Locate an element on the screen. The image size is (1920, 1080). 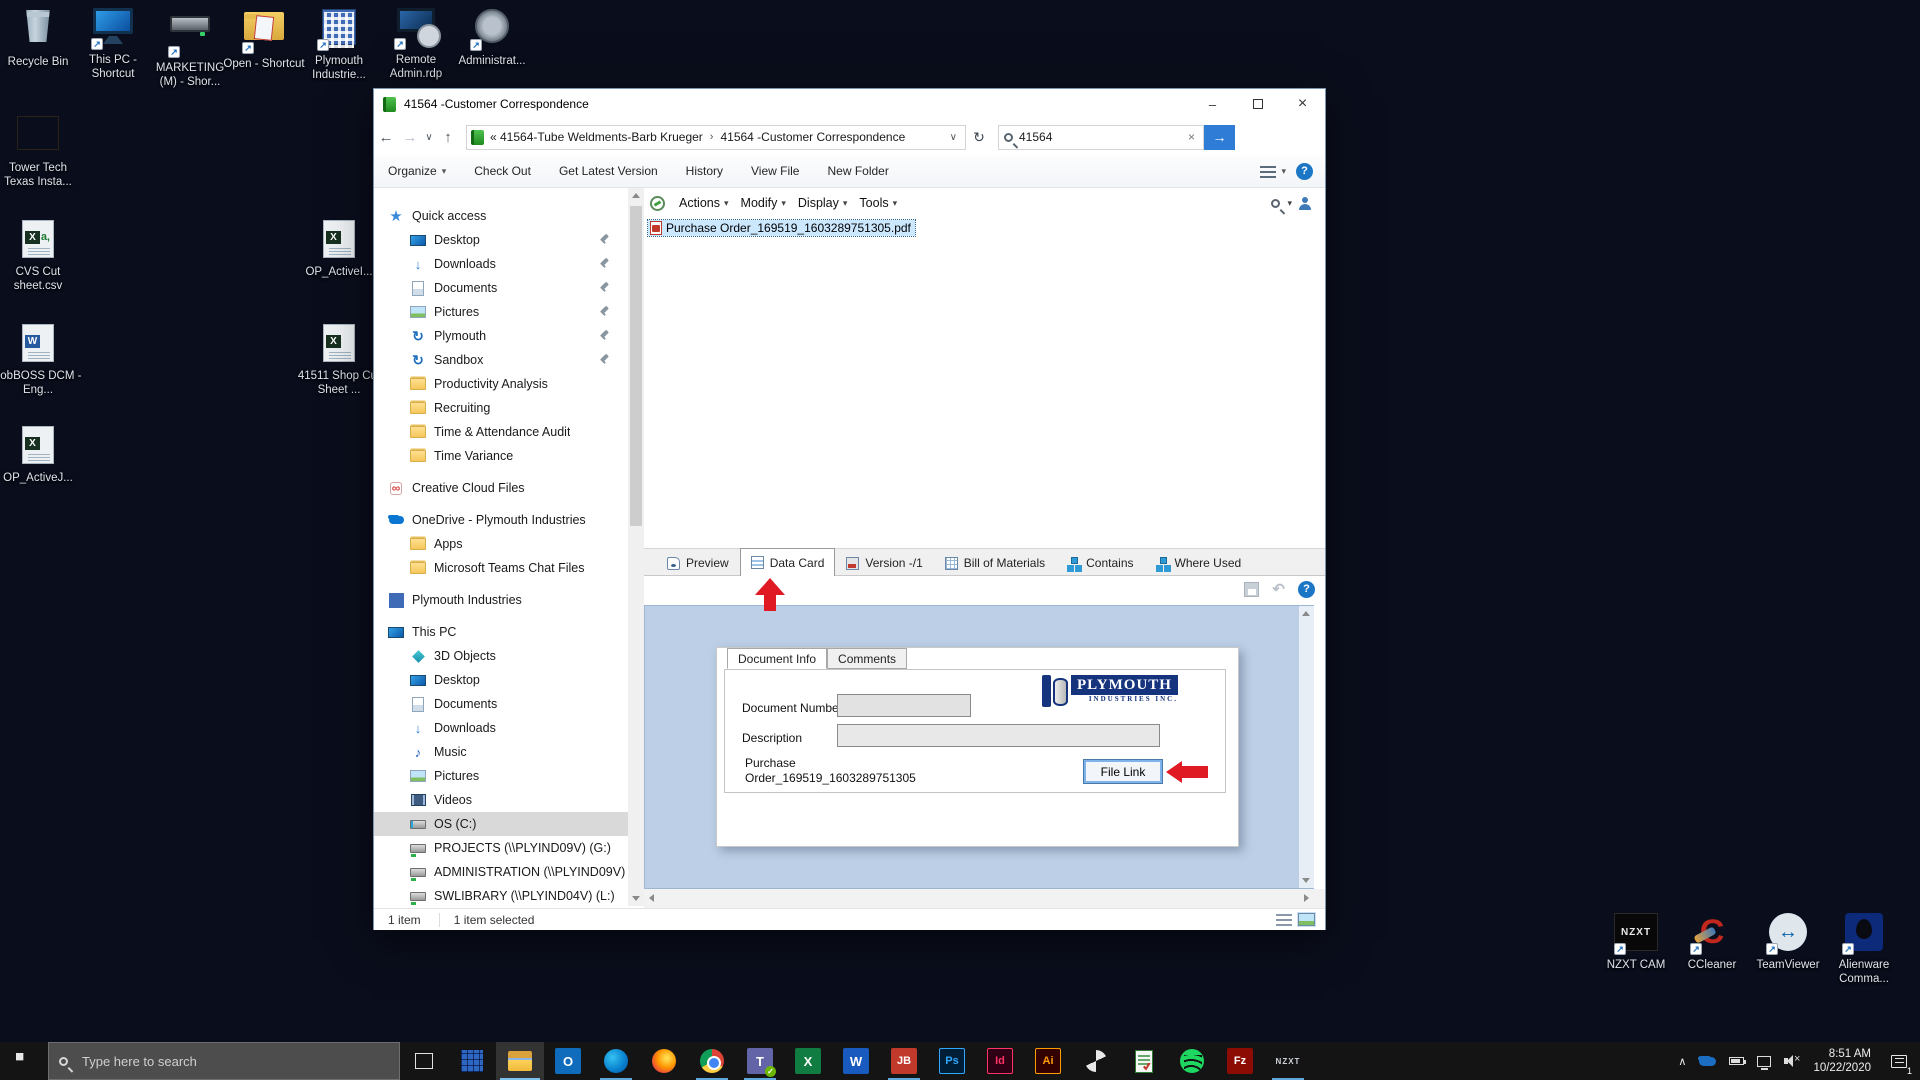
back-button: ← is located at coordinates (386, 137).